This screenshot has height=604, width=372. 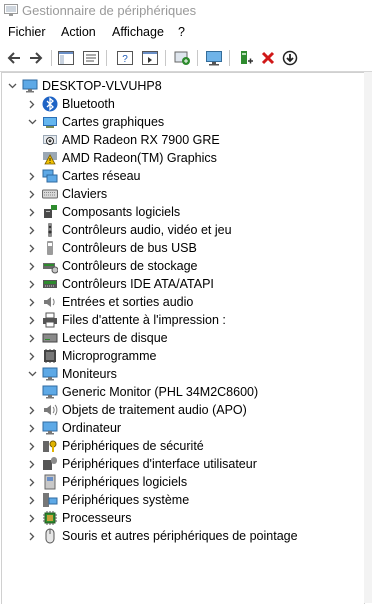 I want to click on tree-item-label: Ordinateur, so click(x=92, y=428).